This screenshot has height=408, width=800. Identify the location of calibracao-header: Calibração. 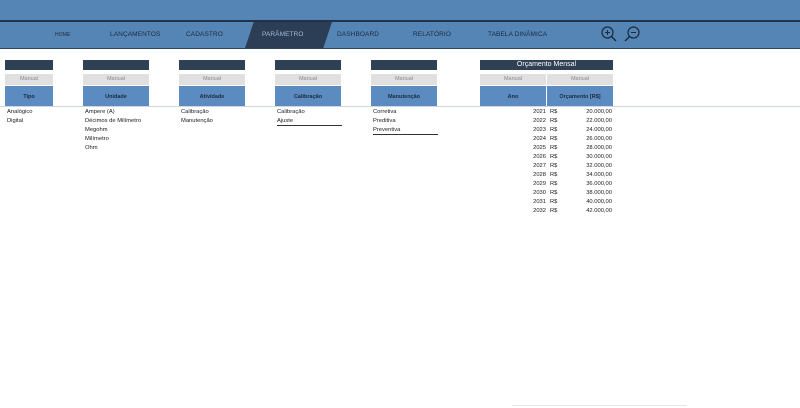
(308, 96).